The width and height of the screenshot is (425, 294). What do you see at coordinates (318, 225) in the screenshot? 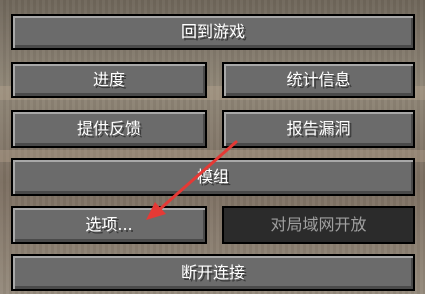
I see `open-to-lan-button: 对局域网开放` at bounding box center [318, 225].